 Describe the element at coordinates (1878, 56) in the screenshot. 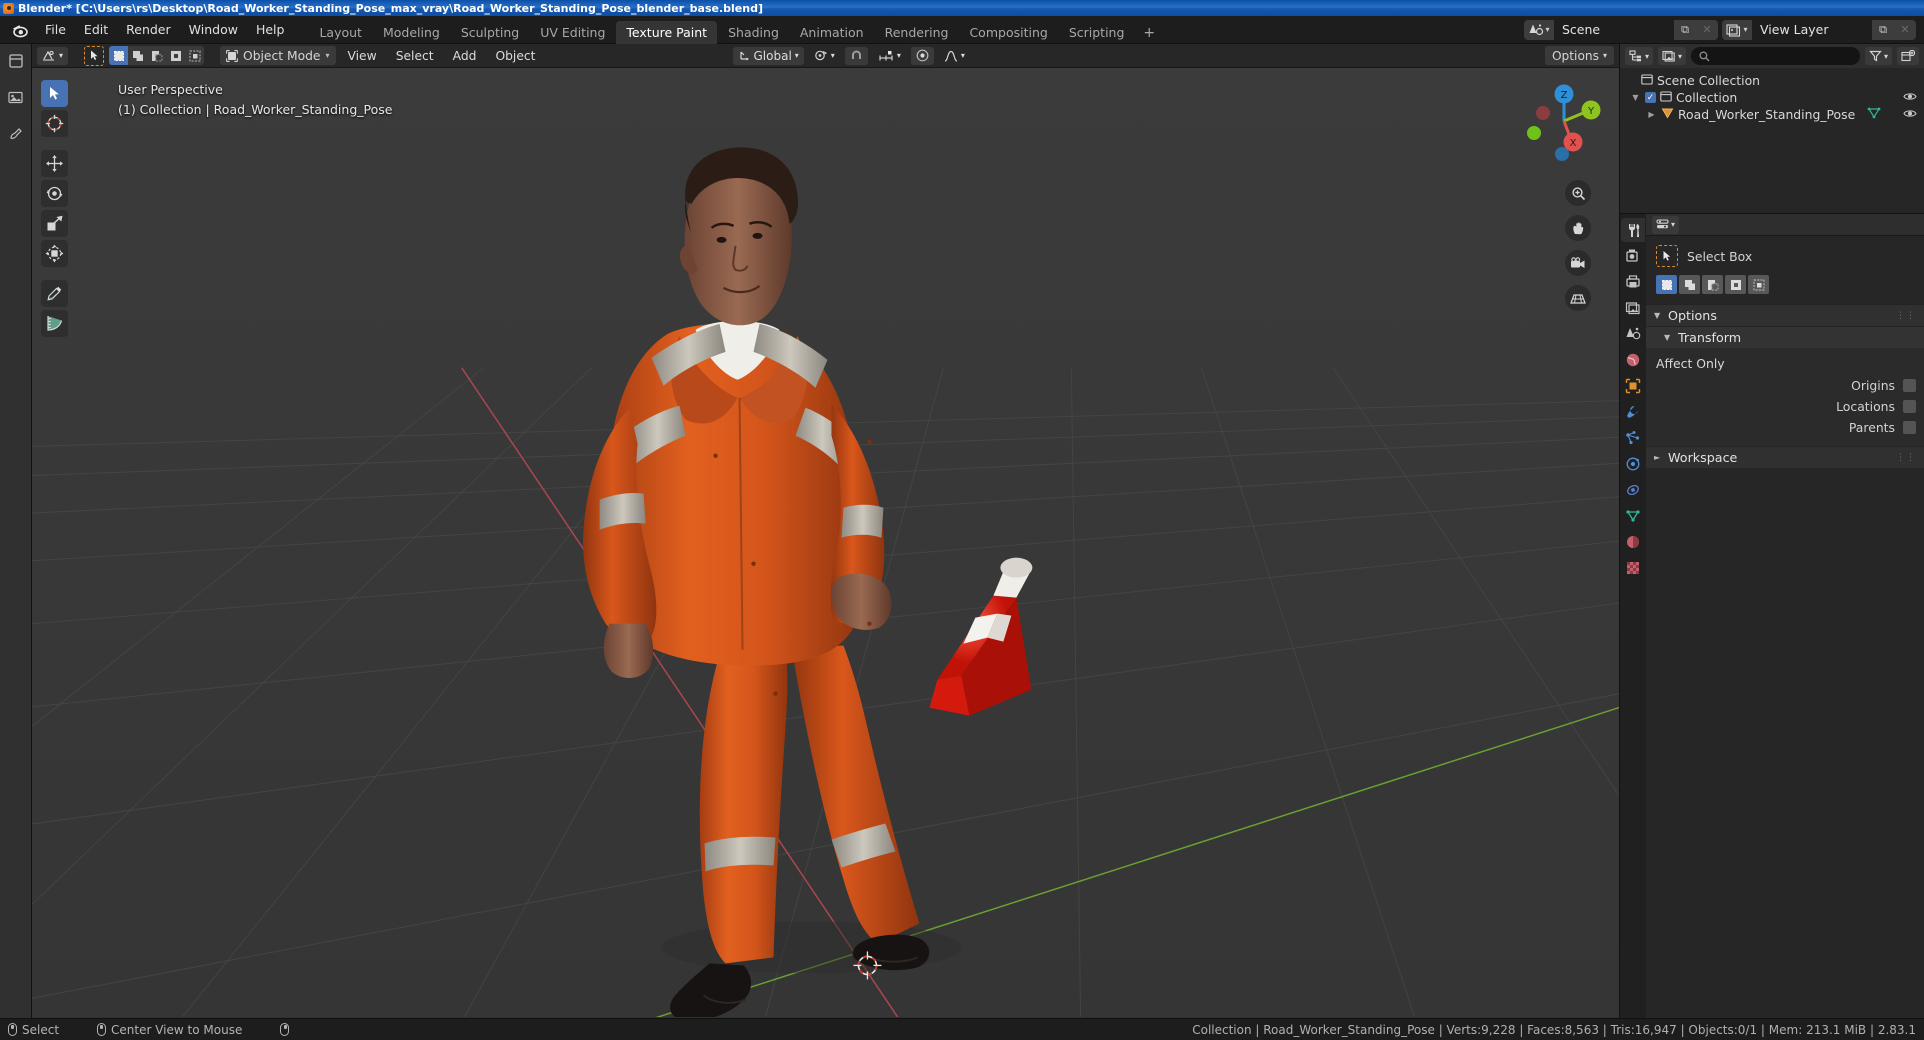

I see `filter-funnel-icon: ▾` at that location.